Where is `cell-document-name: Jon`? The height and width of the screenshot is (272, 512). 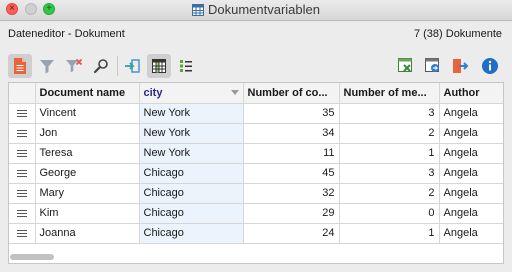
cell-document-name: Jon is located at coordinates (87, 133).